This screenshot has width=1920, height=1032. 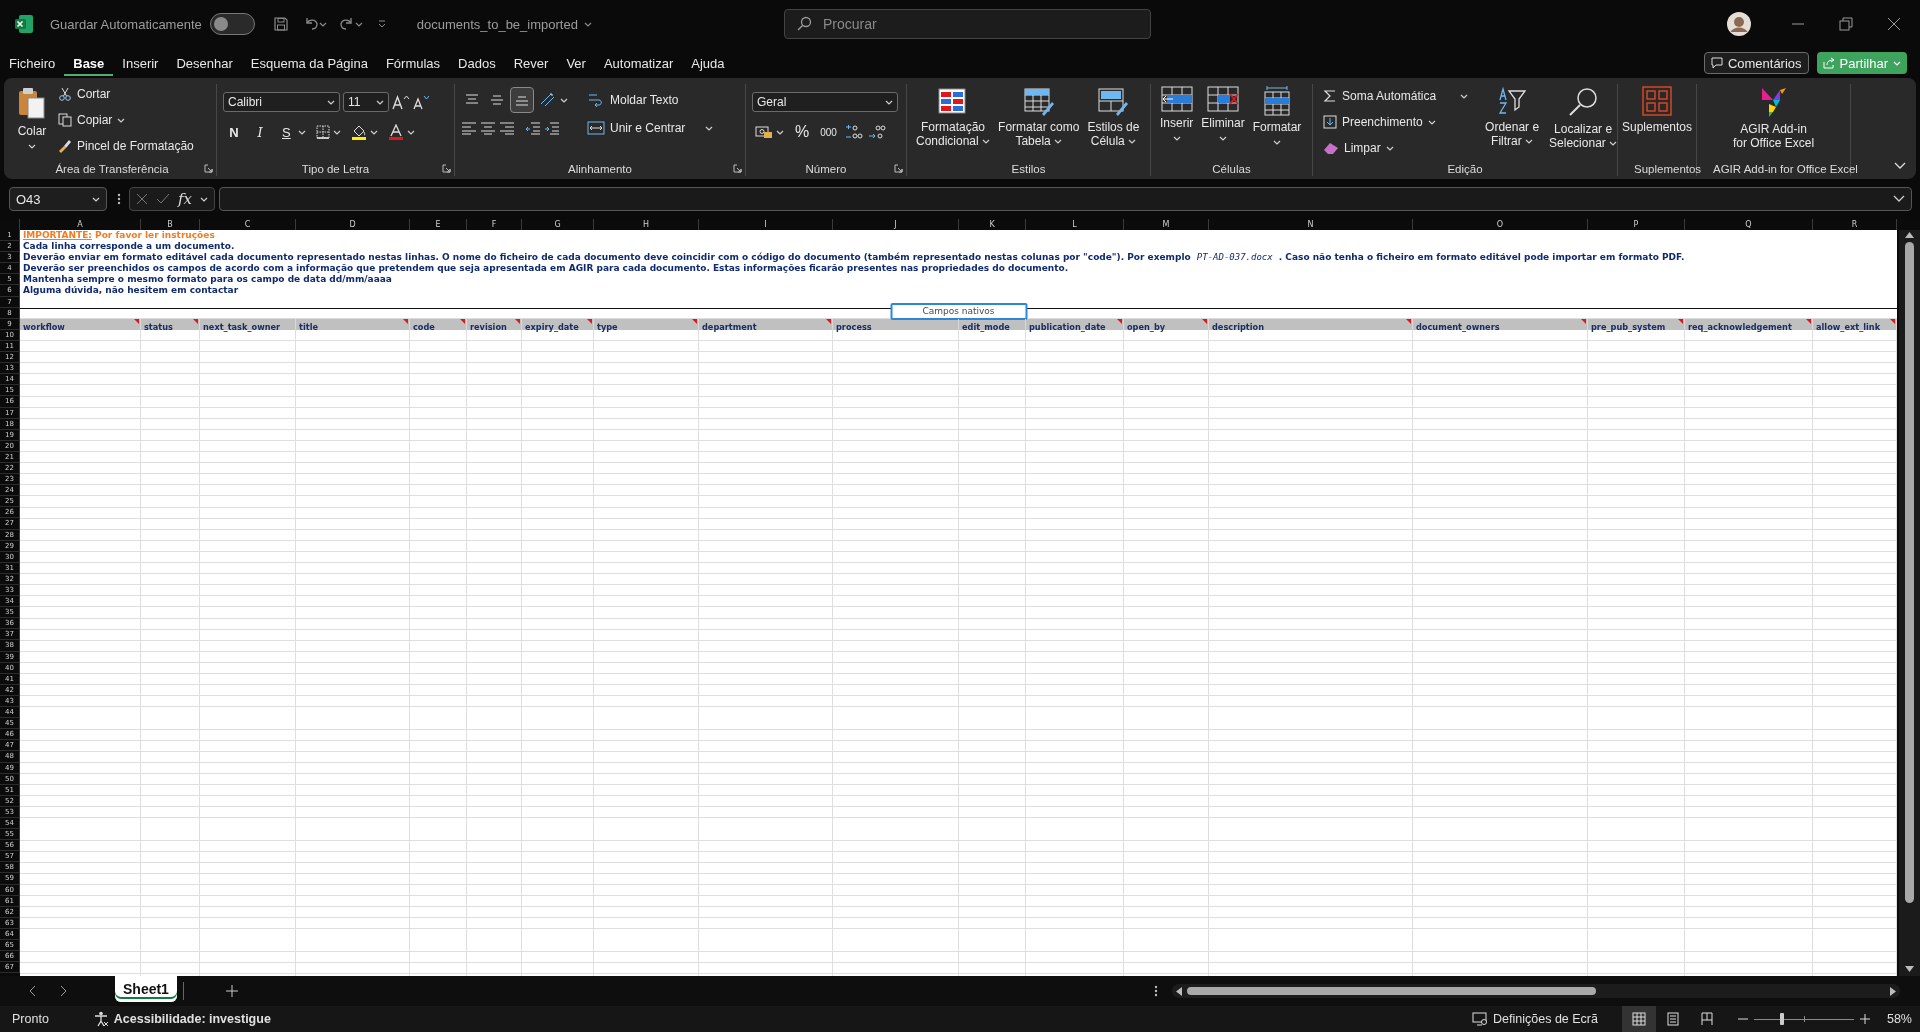 What do you see at coordinates (1909, 235) in the screenshot?
I see `scroll-up-icon` at bounding box center [1909, 235].